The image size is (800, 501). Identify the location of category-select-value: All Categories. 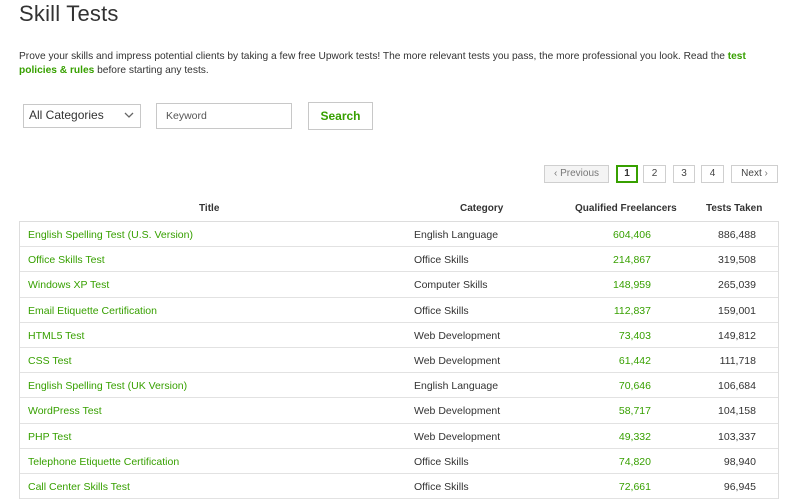
(66, 115).